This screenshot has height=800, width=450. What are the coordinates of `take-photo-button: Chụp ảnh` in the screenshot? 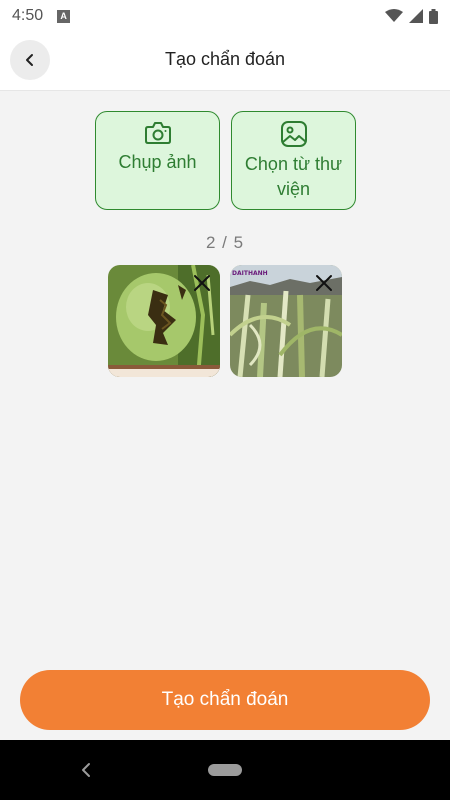 It's located at (157, 160).